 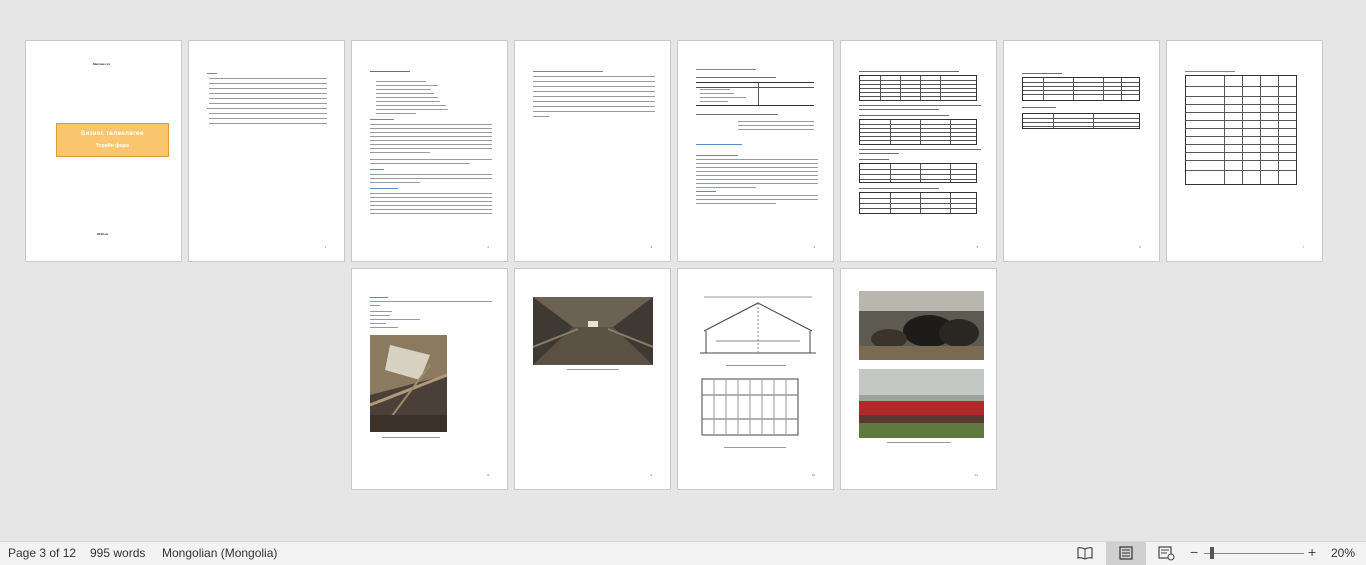 What do you see at coordinates (921, 325) in the screenshot?
I see `cattle-feeding-photo` at bounding box center [921, 325].